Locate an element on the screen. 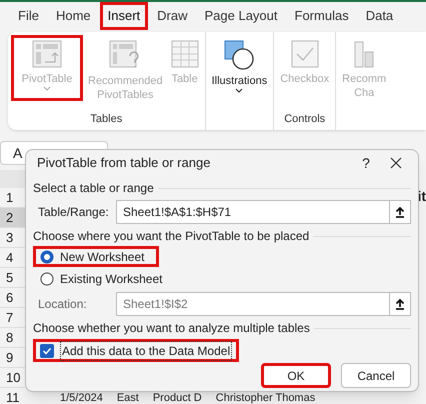 The height and width of the screenshot is (404, 426). field-label: Table/Range: is located at coordinates (74, 212).